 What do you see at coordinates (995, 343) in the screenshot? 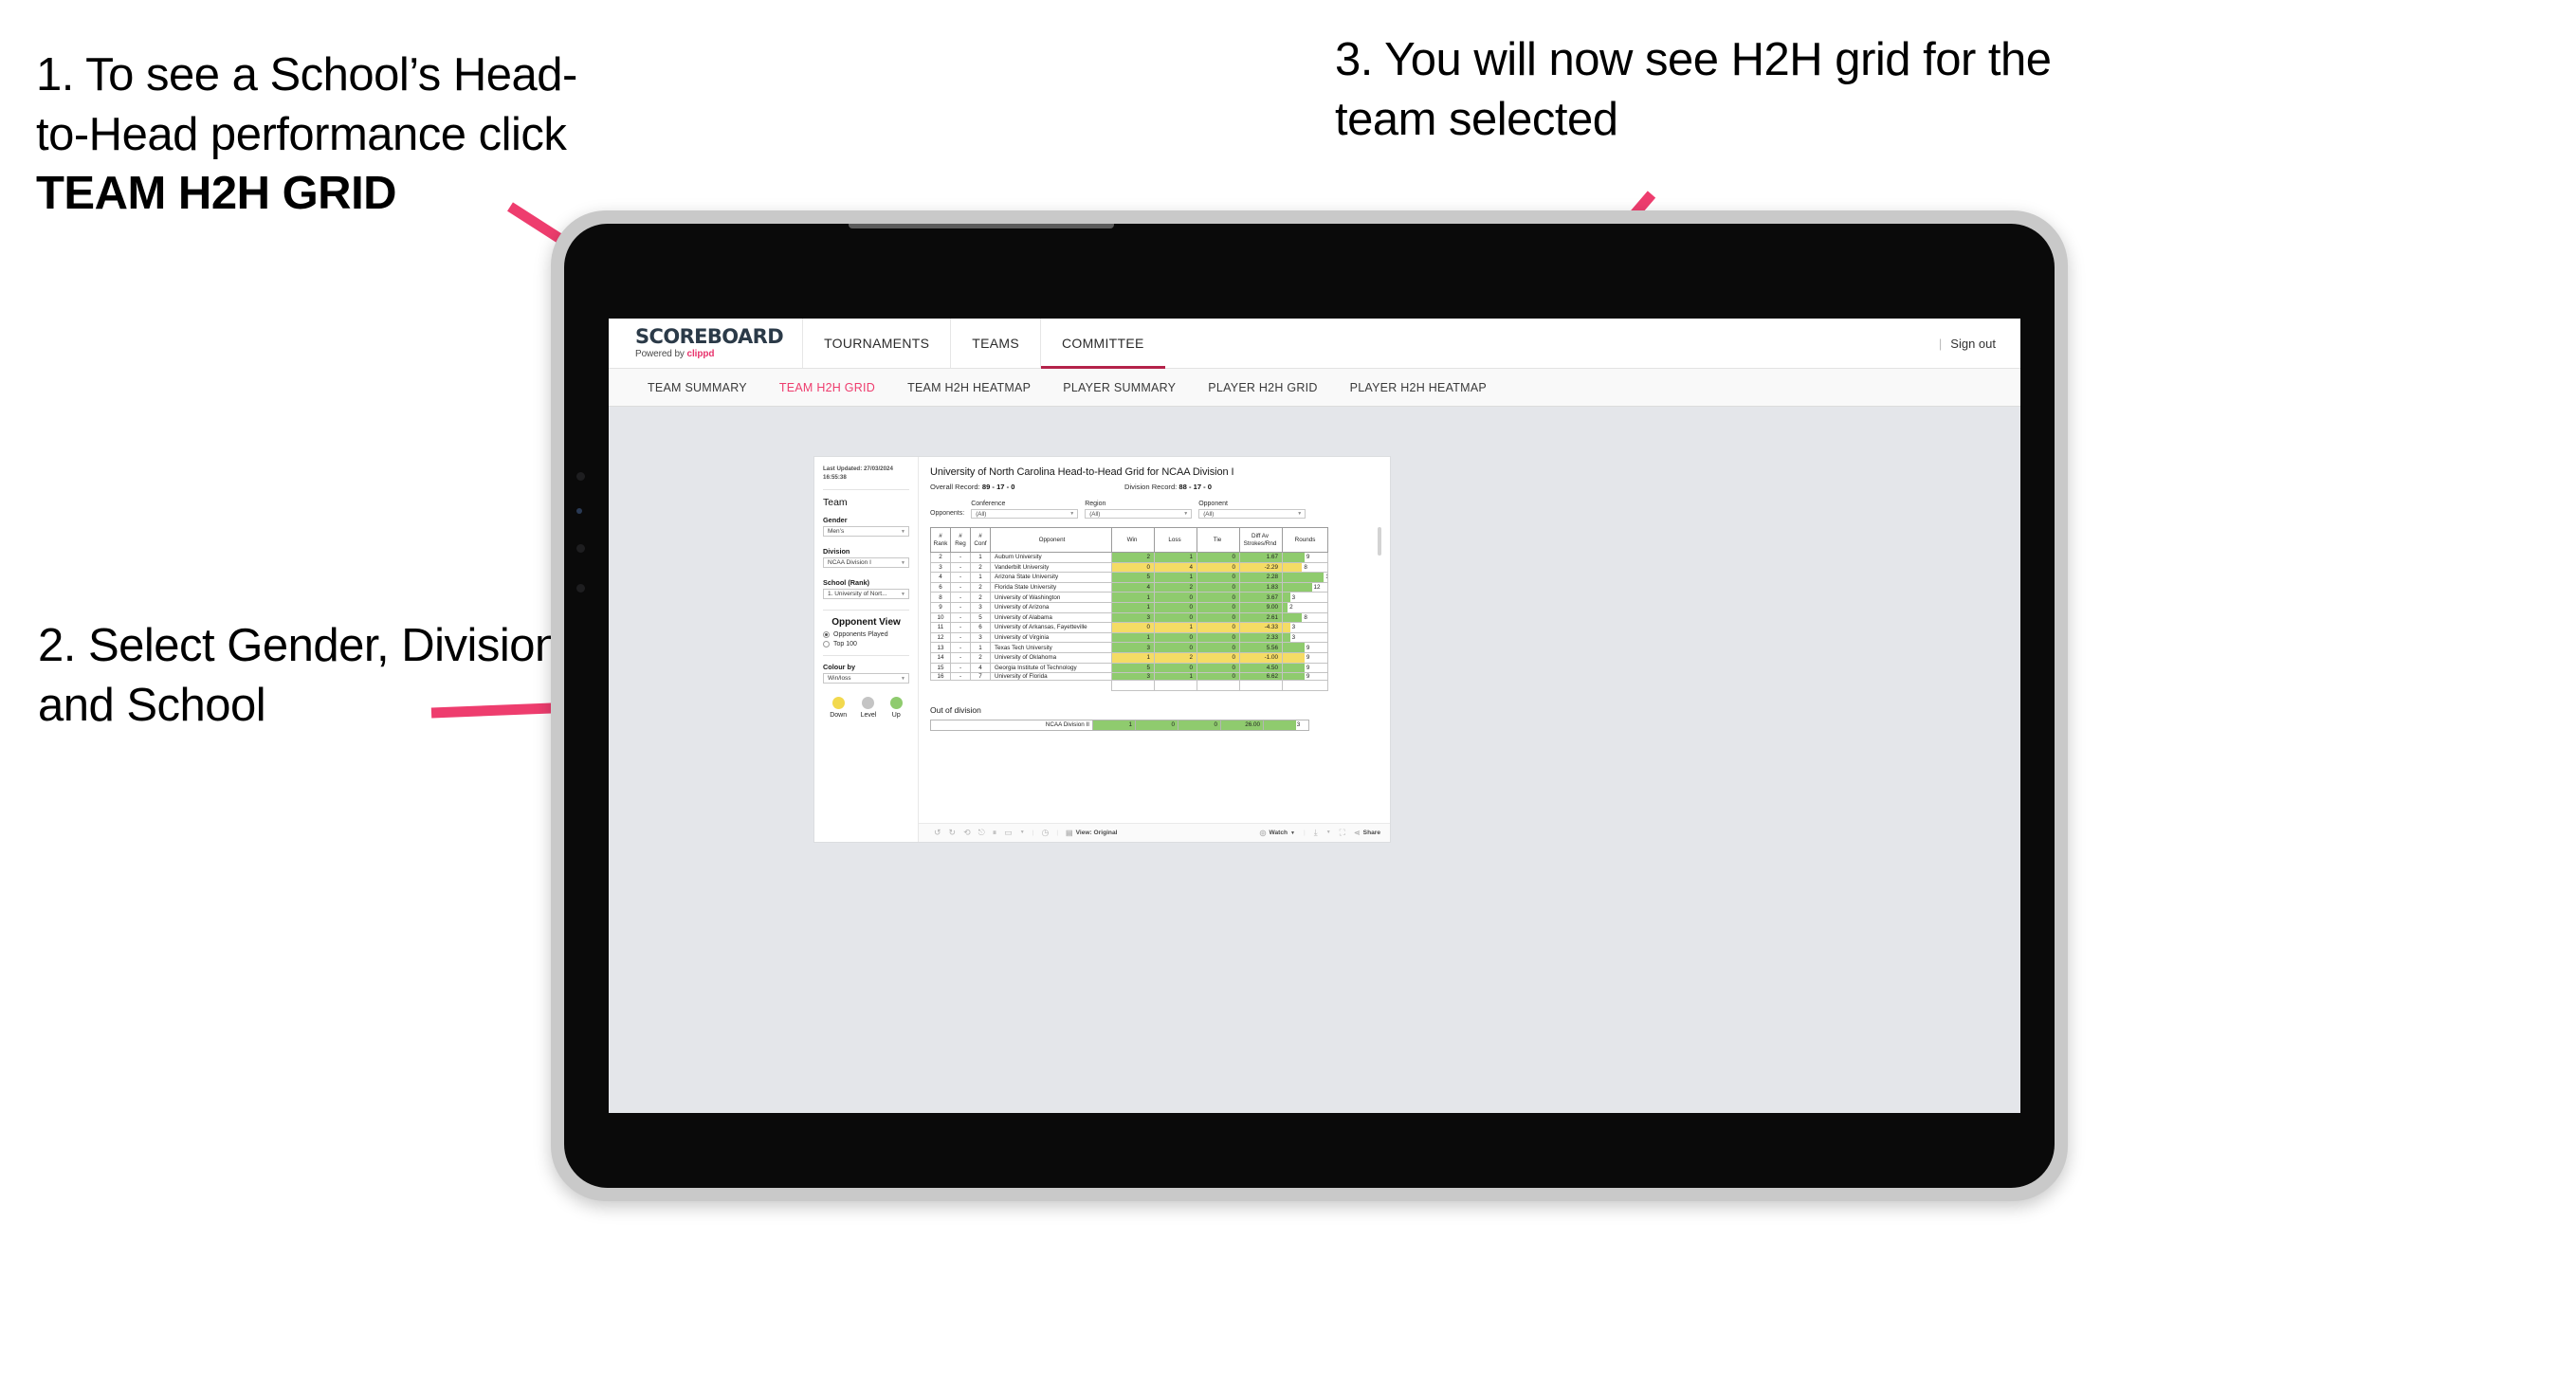
I see `nav-item-teams: TEAMS` at bounding box center [995, 343].